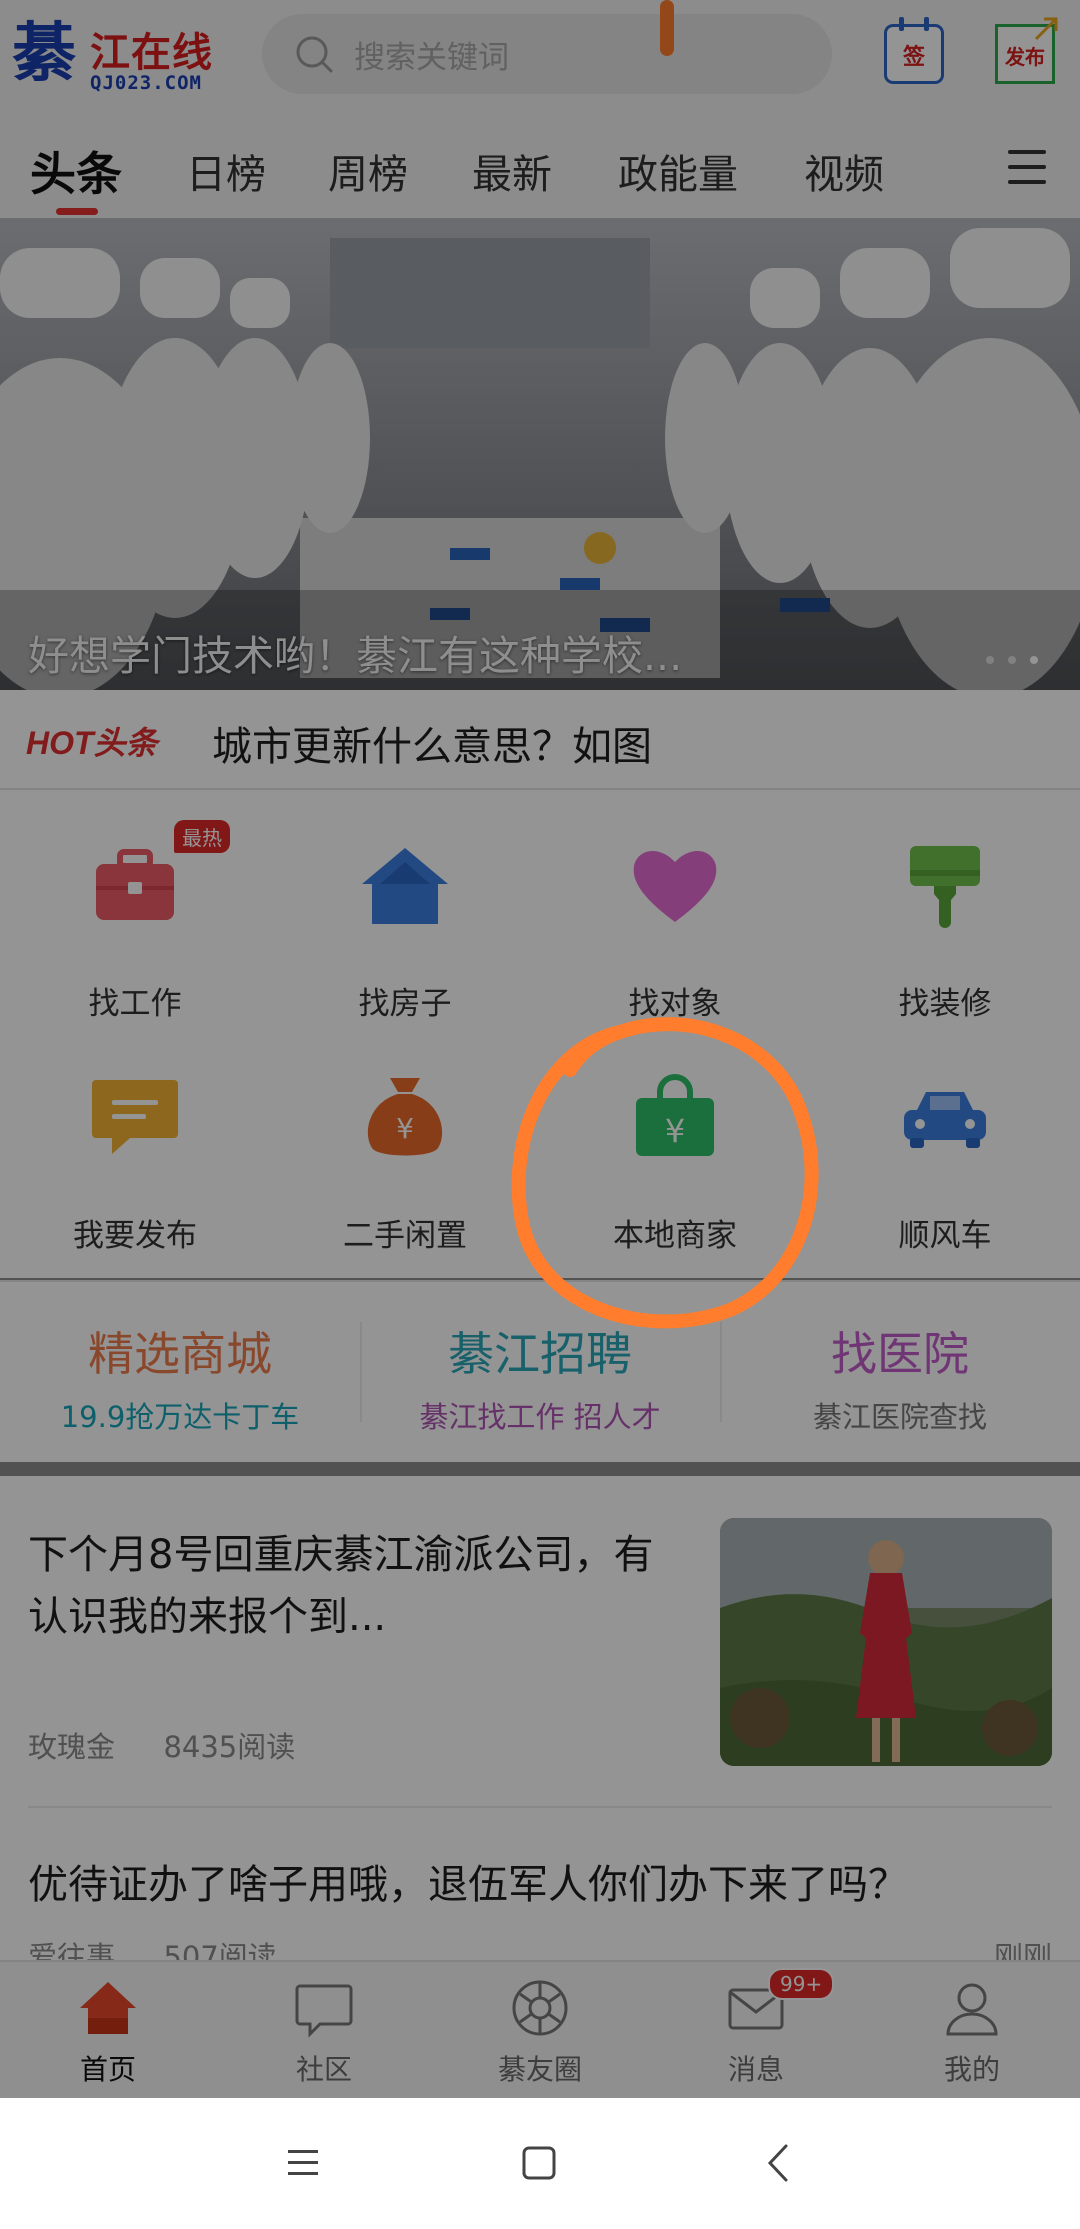 The image size is (1080, 2229). Describe the element at coordinates (161, 1745) in the screenshot. I see `article-meta: 玫瑰金 8435阅读` at that location.